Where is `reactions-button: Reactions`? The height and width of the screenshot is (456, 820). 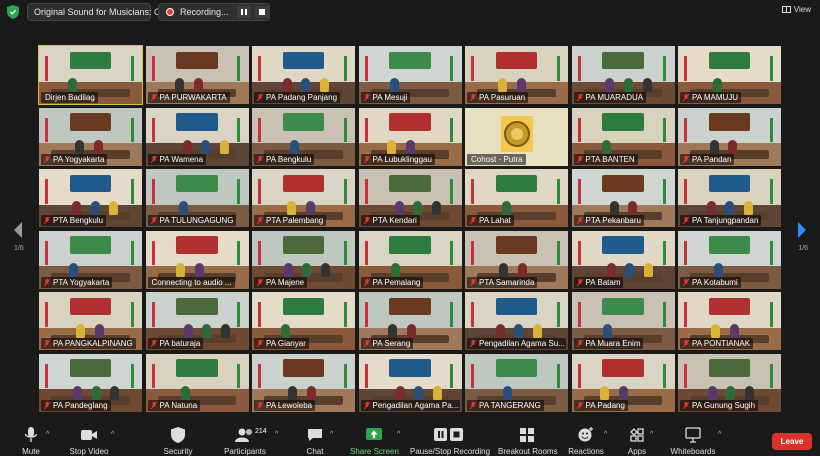
reactions-button: Reactions is located at coordinates (586, 441).